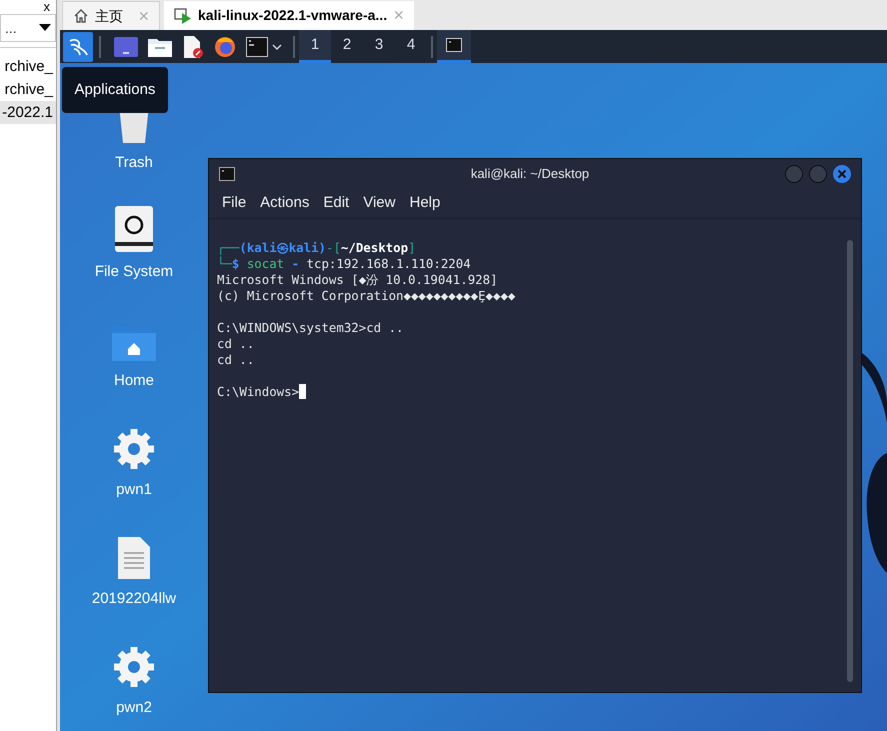 This screenshot has height=731, width=887. Describe the element at coordinates (285, 203) in the screenshot. I see `menu-item: Actions` at that location.